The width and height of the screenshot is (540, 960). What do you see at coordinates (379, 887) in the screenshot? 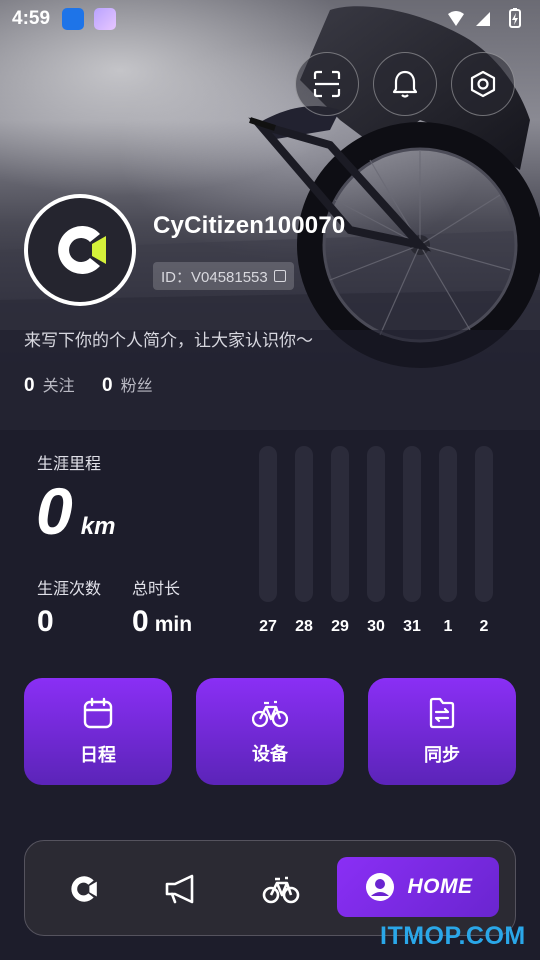
I see `profile-icon` at bounding box center [379, 887].